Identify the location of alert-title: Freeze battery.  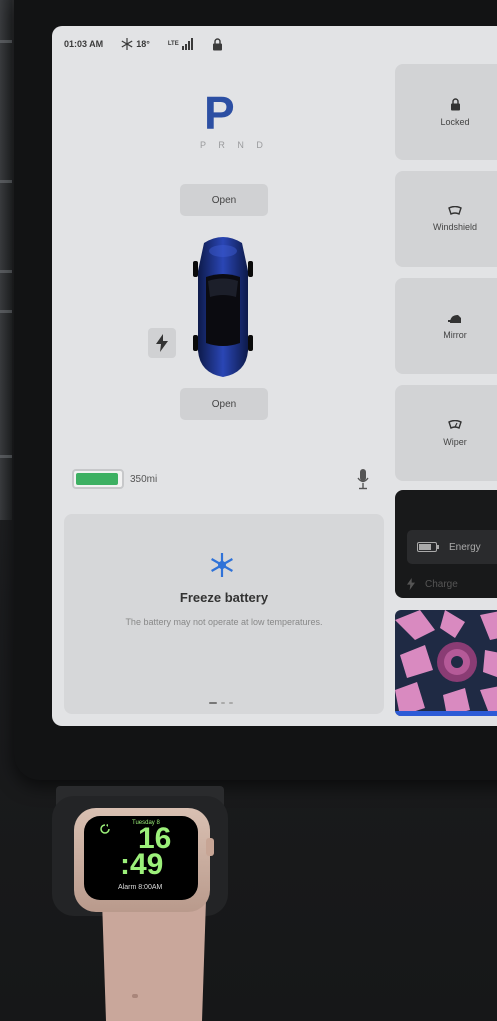
(224, 597).